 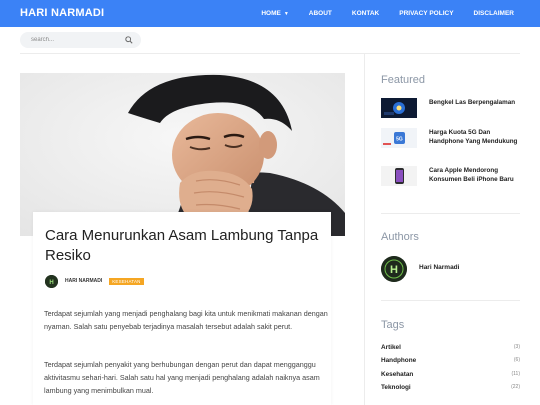 I want to click on tag-name: Teknologi, so click(x=396, y=387).